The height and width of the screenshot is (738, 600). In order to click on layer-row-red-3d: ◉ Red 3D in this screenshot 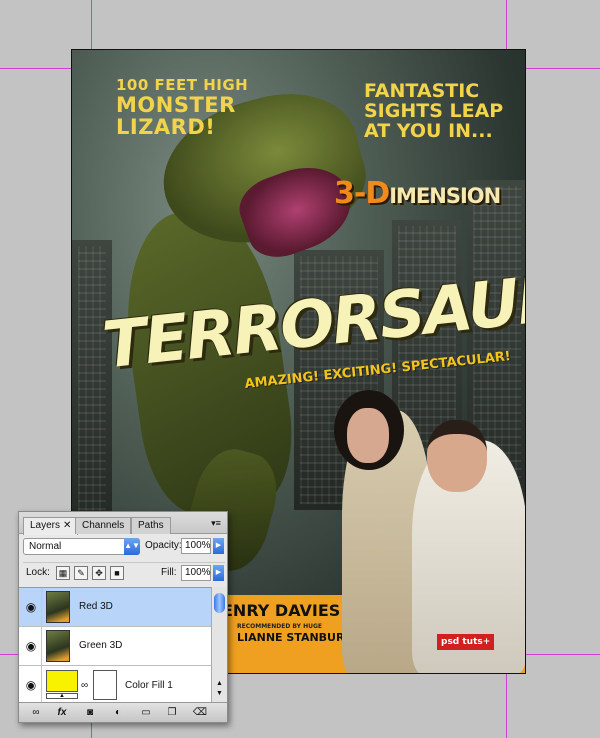, I will do `click(115, 607)`.